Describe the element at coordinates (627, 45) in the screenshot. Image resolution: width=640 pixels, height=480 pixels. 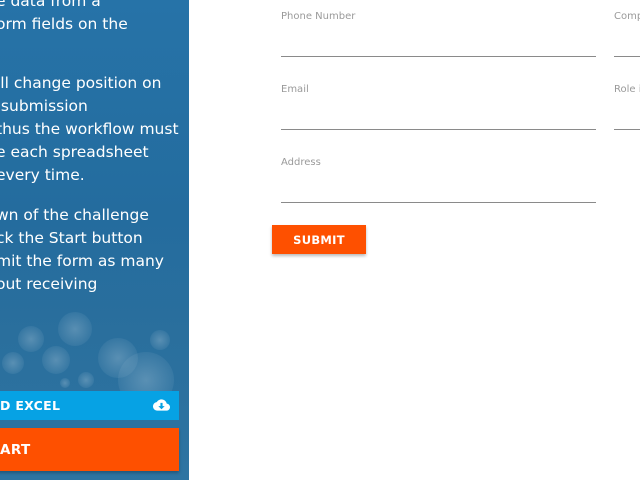
I see `company-name-input` at that location.